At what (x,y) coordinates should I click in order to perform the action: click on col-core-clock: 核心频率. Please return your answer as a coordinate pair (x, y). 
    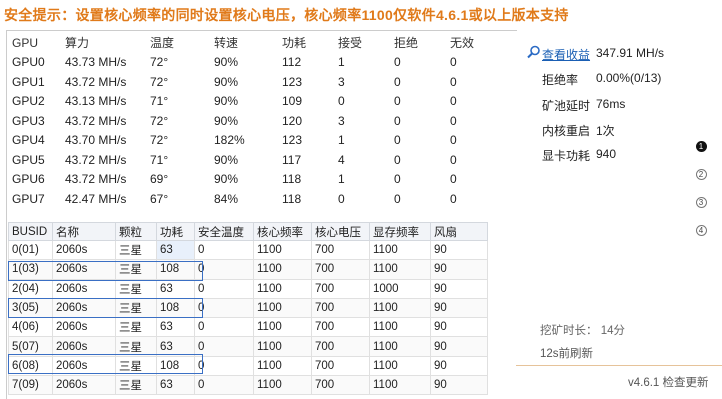
    Looking at the image, I should click on (282, 231).